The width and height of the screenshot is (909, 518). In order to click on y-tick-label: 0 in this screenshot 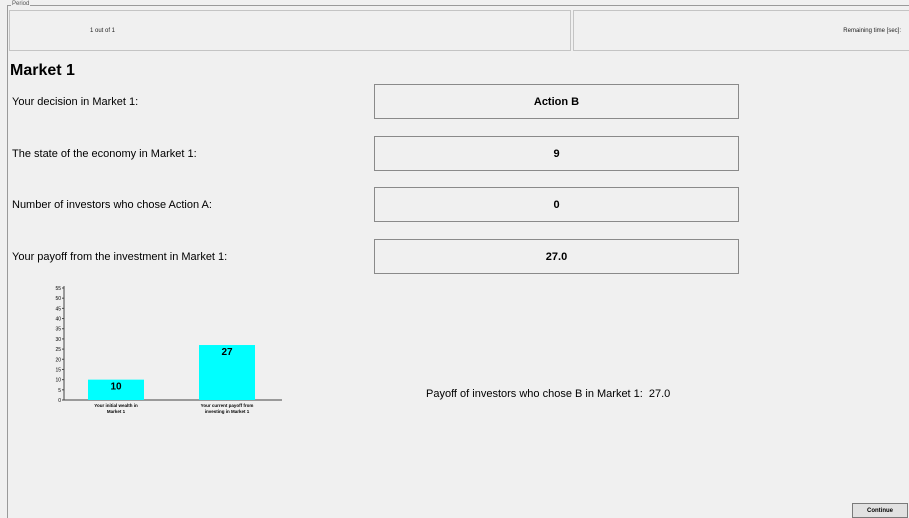, I will do `click(59, 401)`.